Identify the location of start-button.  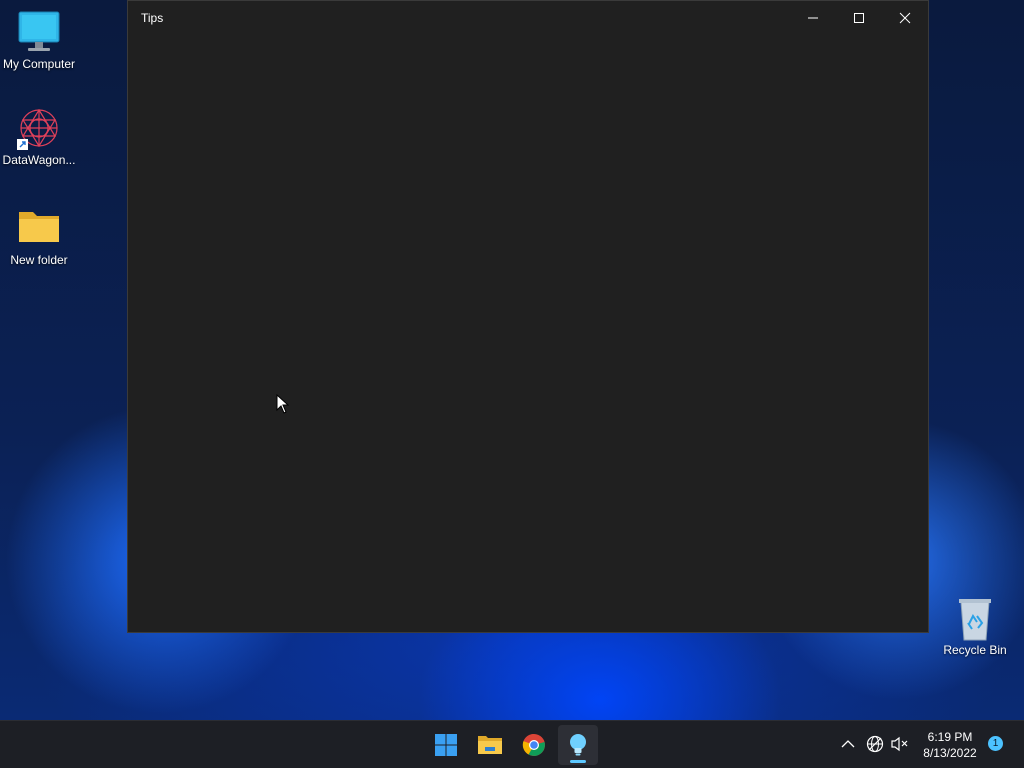
(446, 745).